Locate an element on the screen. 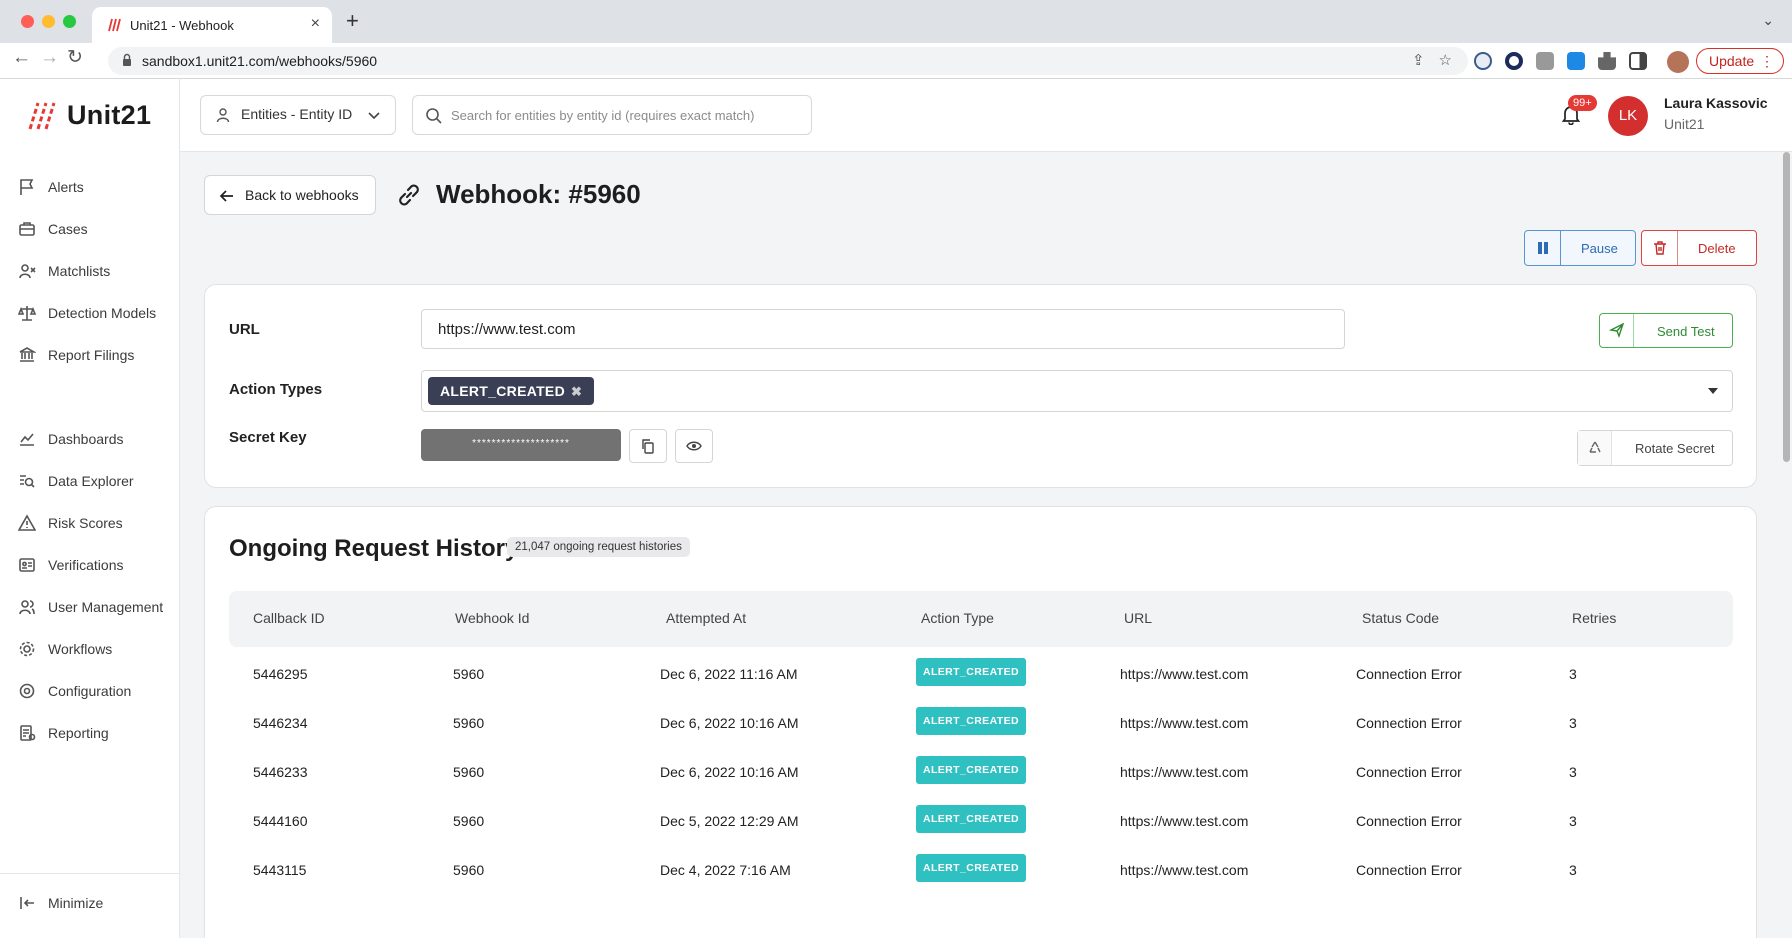  url-field: https://www.test.com is located at coordinates (883, 329).